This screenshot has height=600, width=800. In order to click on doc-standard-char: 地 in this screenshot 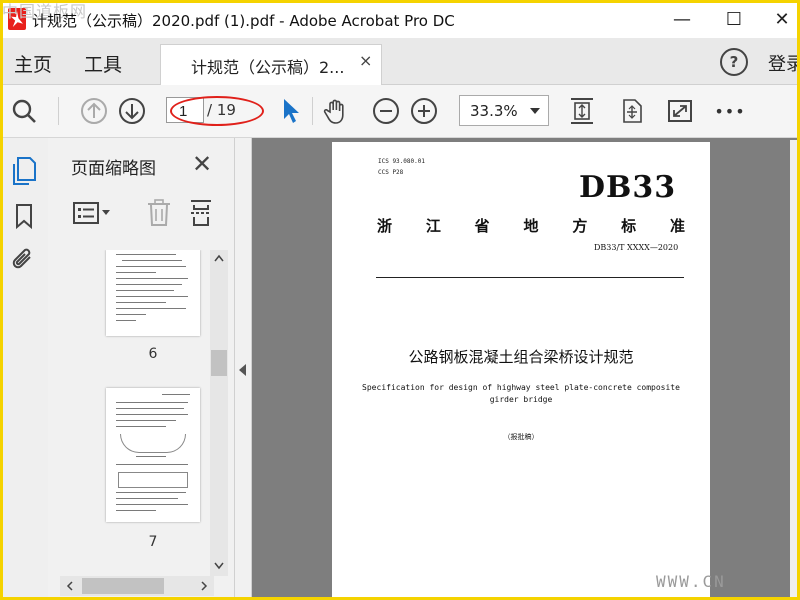, I will do `click(531, 226)`.